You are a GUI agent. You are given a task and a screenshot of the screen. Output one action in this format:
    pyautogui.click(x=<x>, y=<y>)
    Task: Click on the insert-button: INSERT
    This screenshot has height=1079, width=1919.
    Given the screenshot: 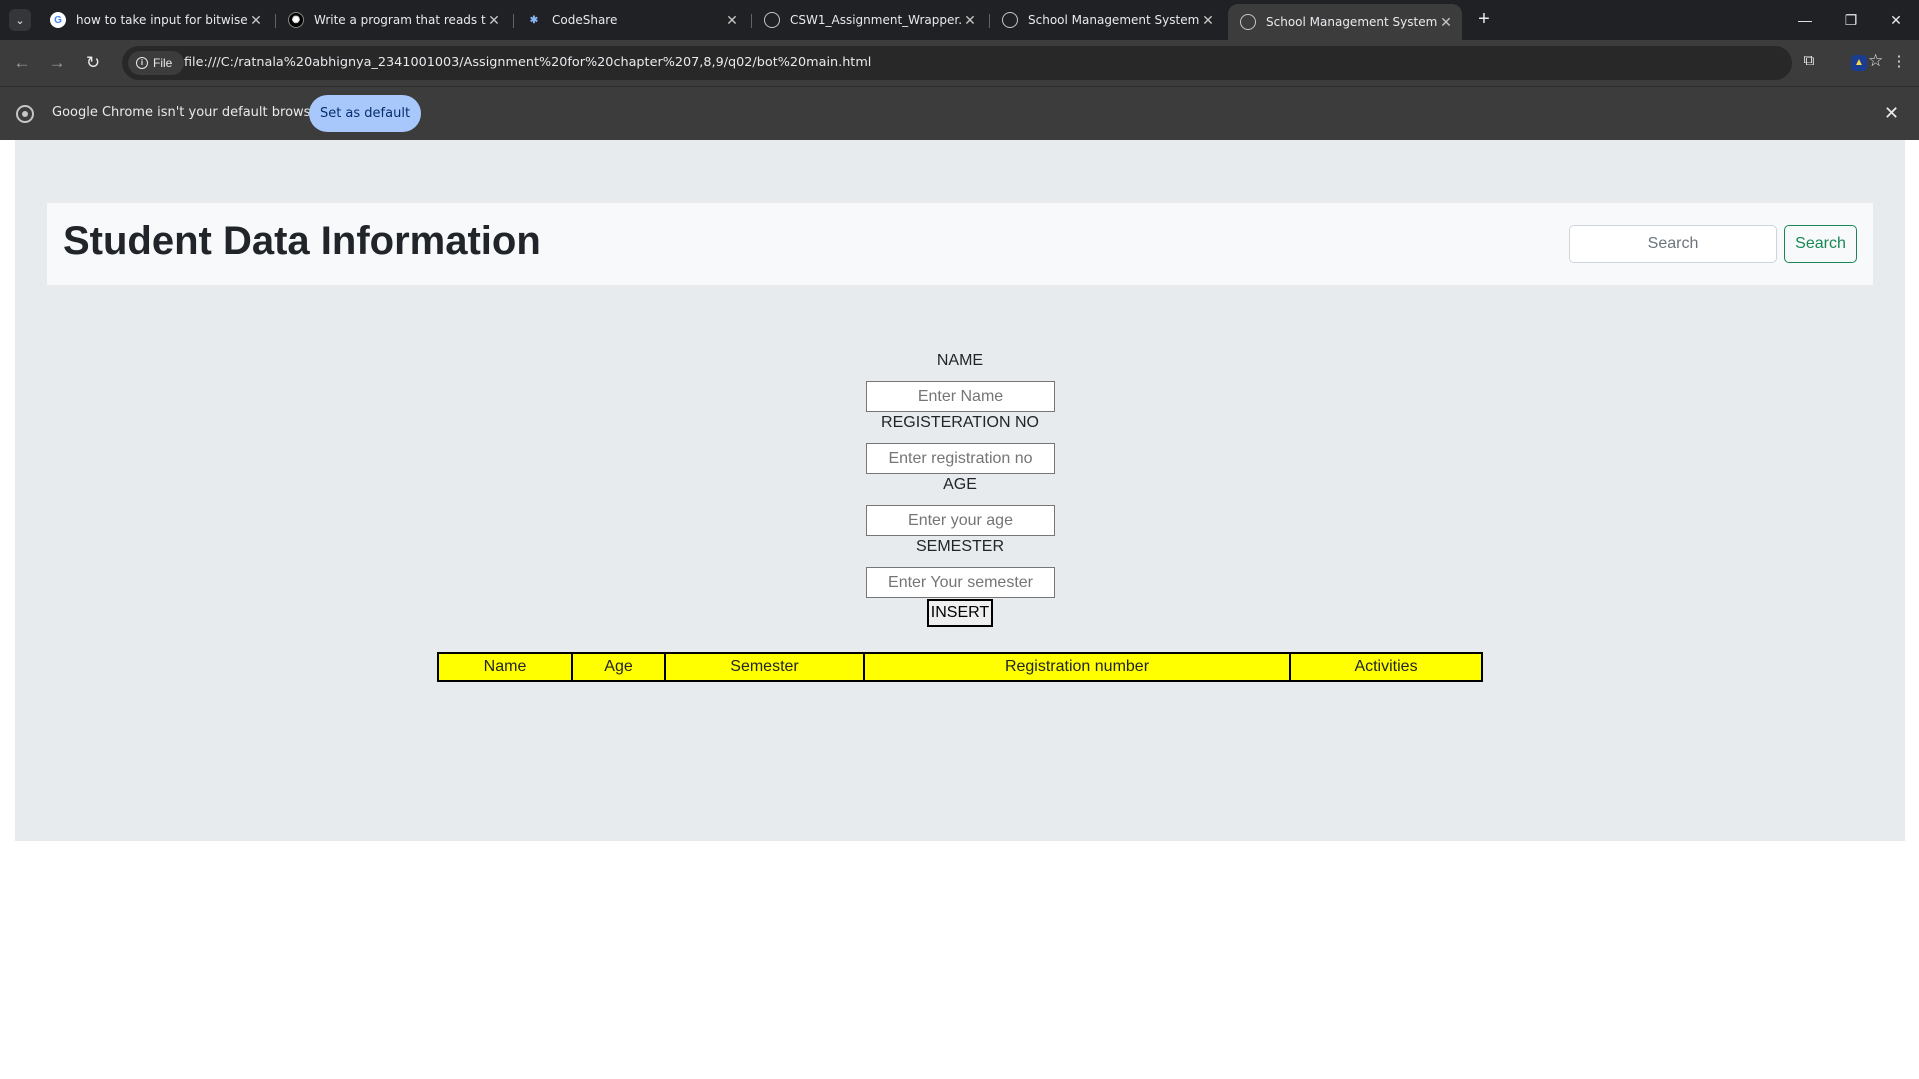 What is the action you would take?
    pyautogui.click(x=960, y=613)
    